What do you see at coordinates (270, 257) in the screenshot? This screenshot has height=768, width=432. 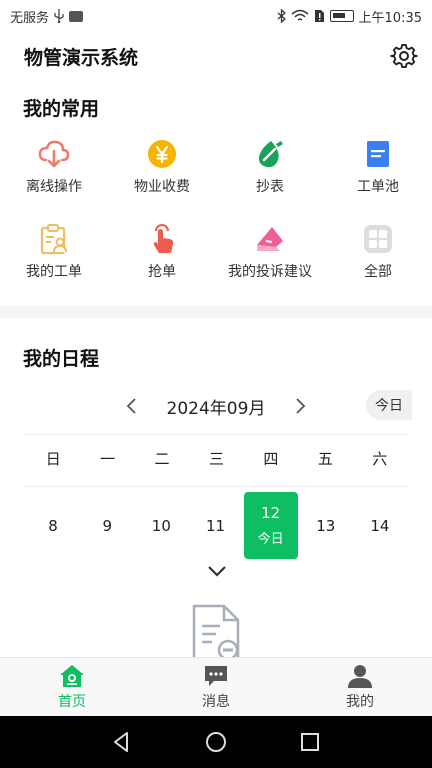 I see `fav-item-complaints: 我的投诉建议` at bounding box center [270, 257].